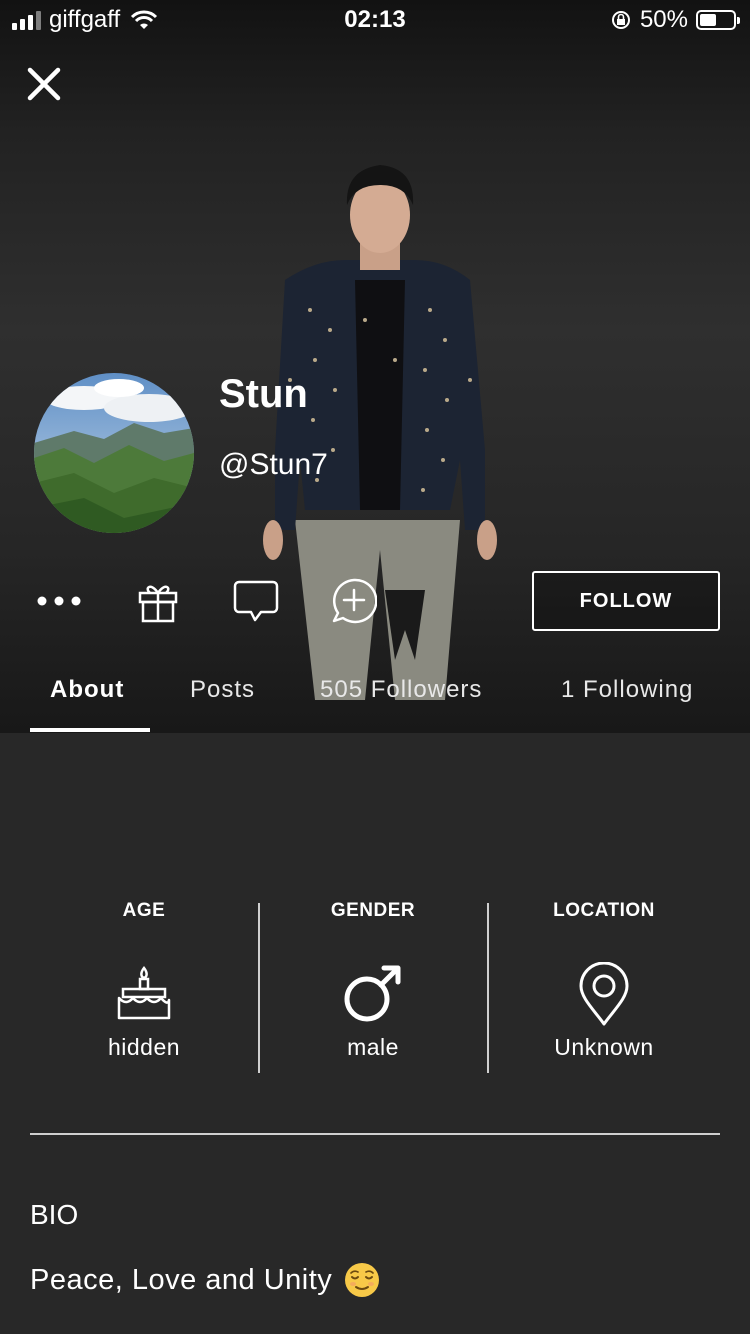 This screenshot has width=750, height=1334. What do you see at coordinates (718, 20) in the screenshot?
I see `battery-icon` at bounding box center [718, 20].